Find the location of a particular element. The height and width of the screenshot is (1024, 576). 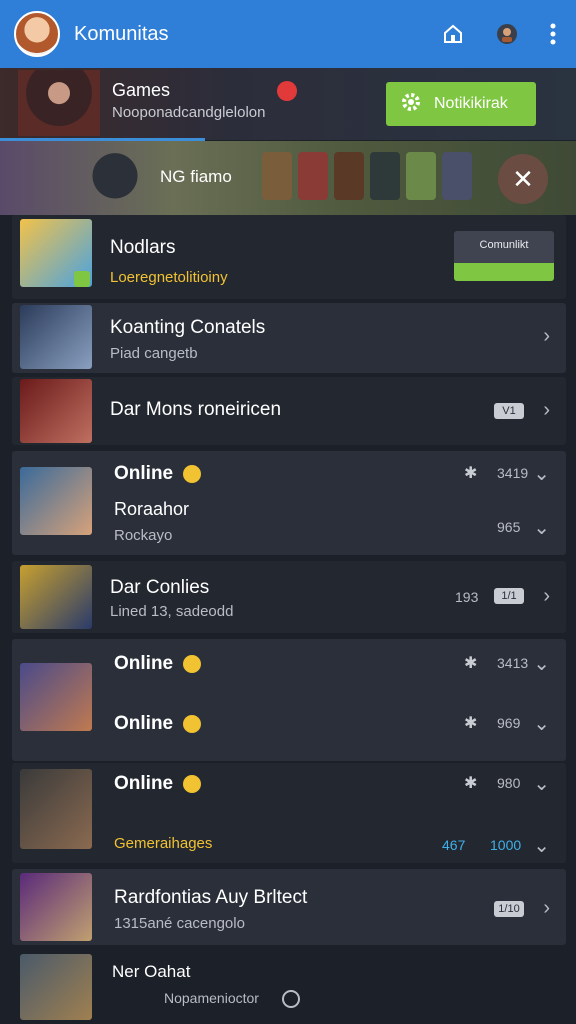

item-count: 467 is located at coordinates (454, 845).